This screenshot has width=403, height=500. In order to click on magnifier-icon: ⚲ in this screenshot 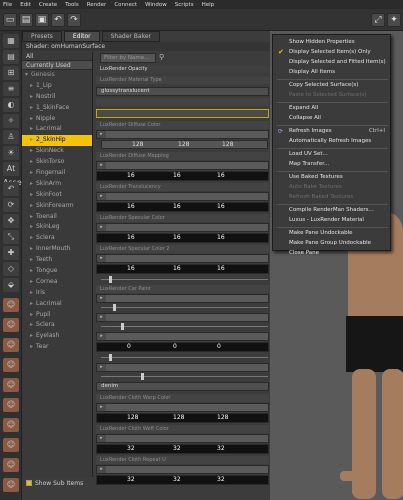, I will do `click(161, 57)`.